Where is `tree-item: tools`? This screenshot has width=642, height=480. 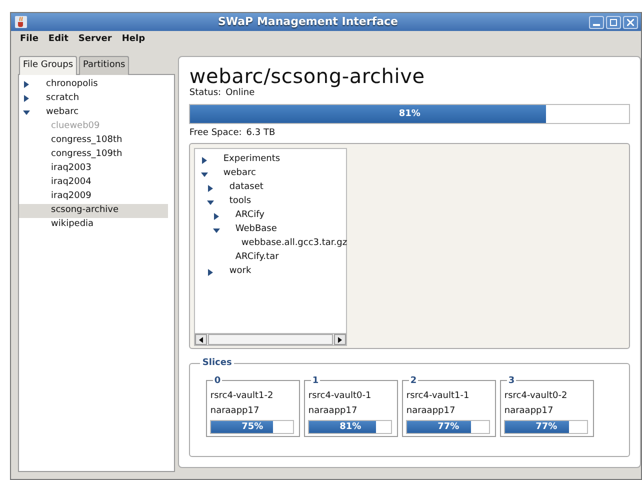 tree-item: tools is located at coordinates (240, 202).